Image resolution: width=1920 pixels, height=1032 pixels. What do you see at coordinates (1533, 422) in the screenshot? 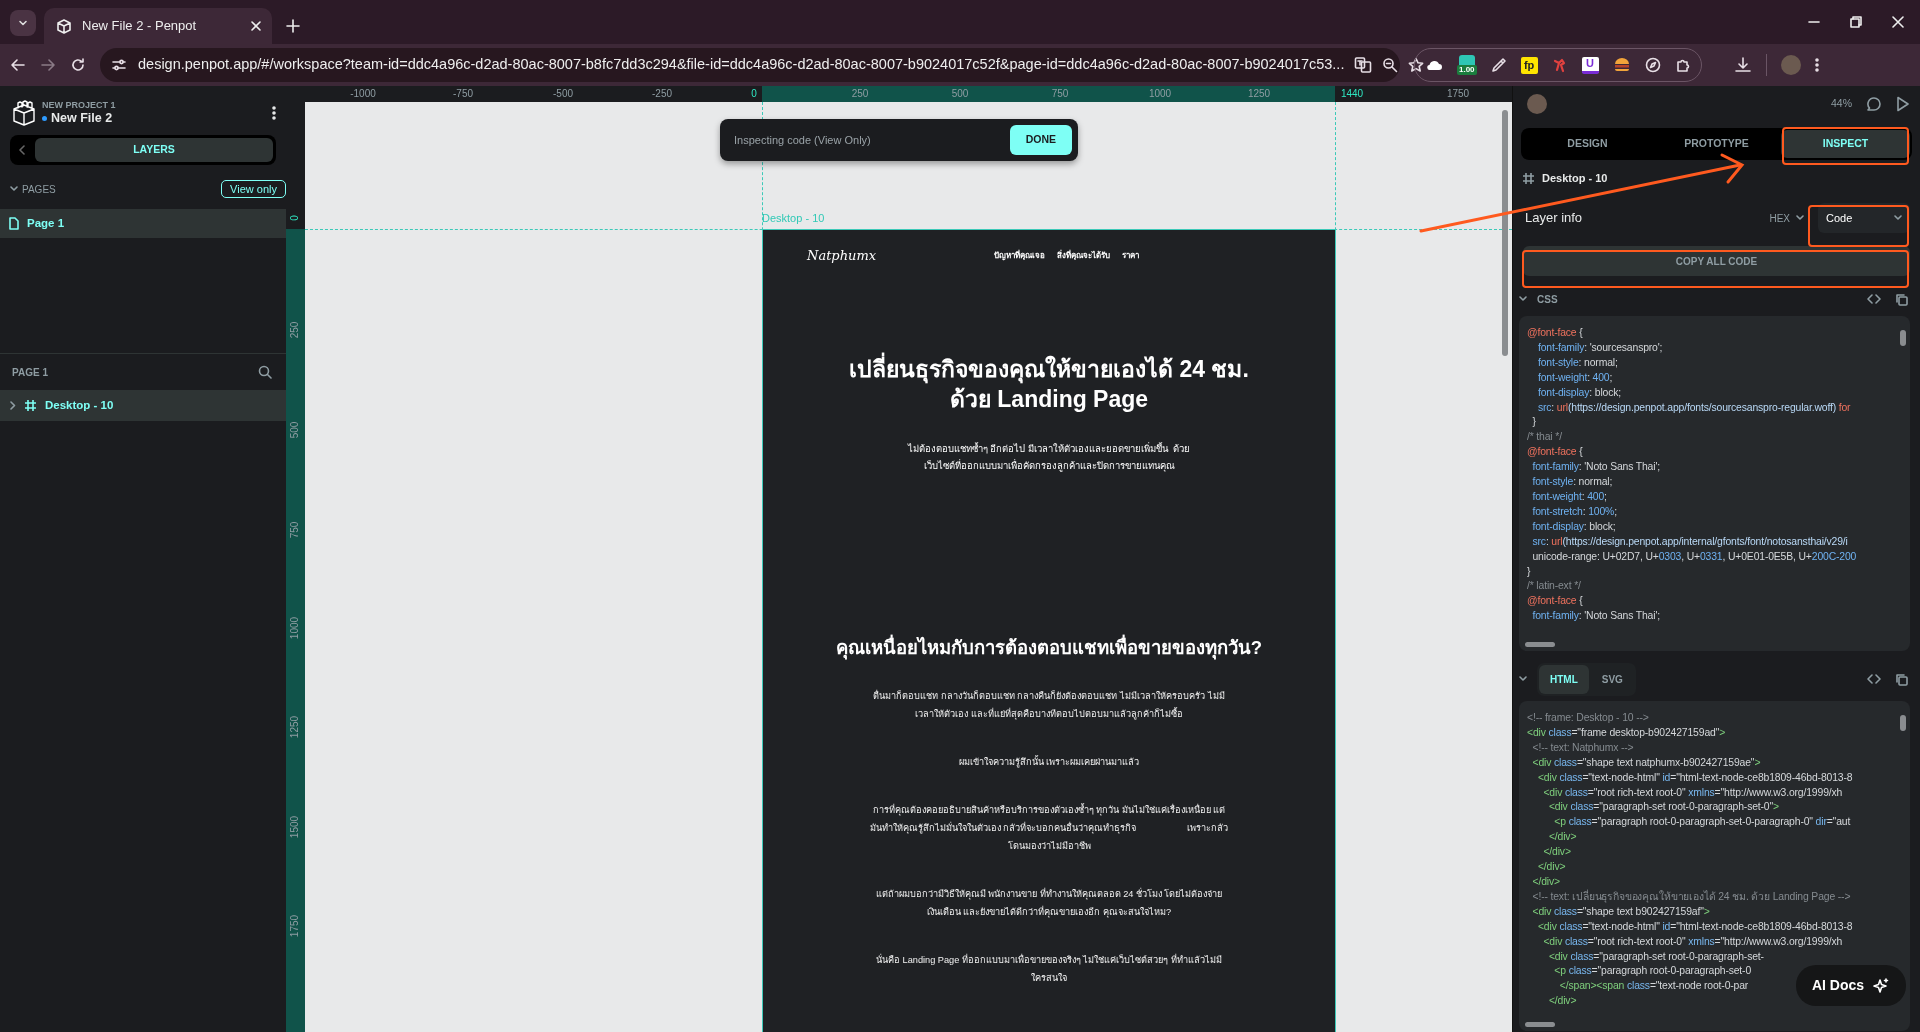
I see `code-line: }` at bounding box center [1533, 422].